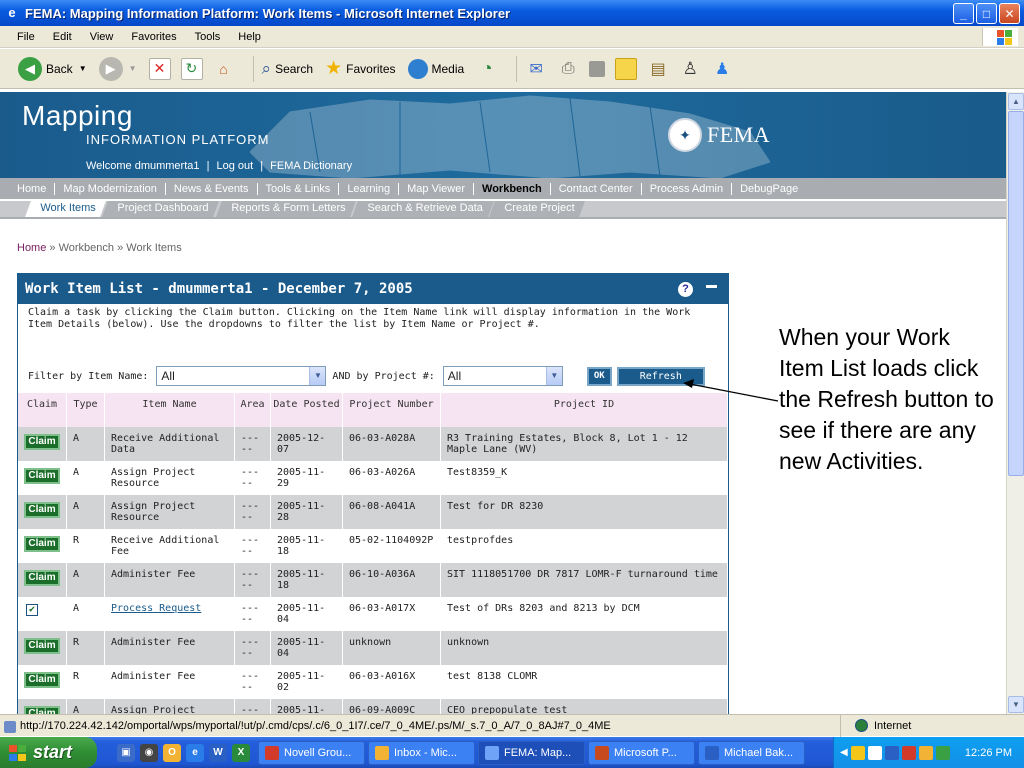 The height and width of the screenshot is (768, 1024). I want to click on nav-contact-center: Contact Center, so click(596, 188).